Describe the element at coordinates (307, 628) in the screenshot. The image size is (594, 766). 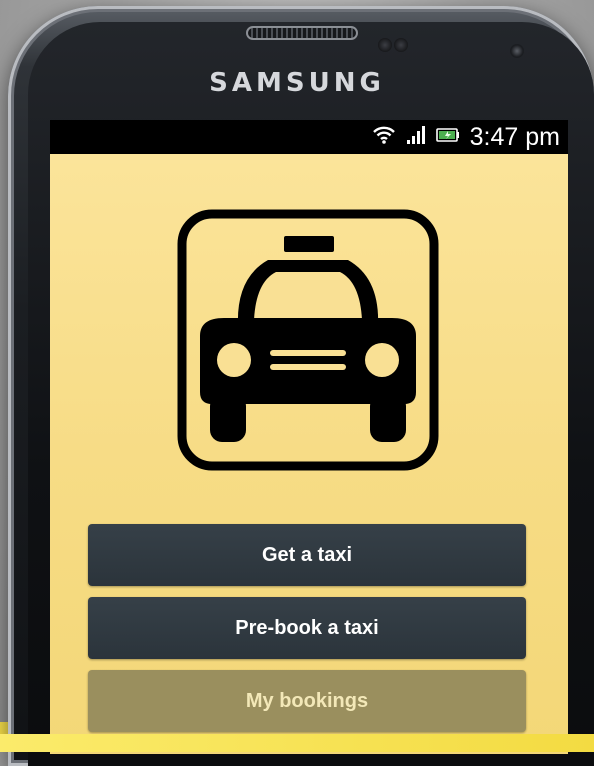
I see `prebook-taxi-button: Pre-book a taxi` at that location.